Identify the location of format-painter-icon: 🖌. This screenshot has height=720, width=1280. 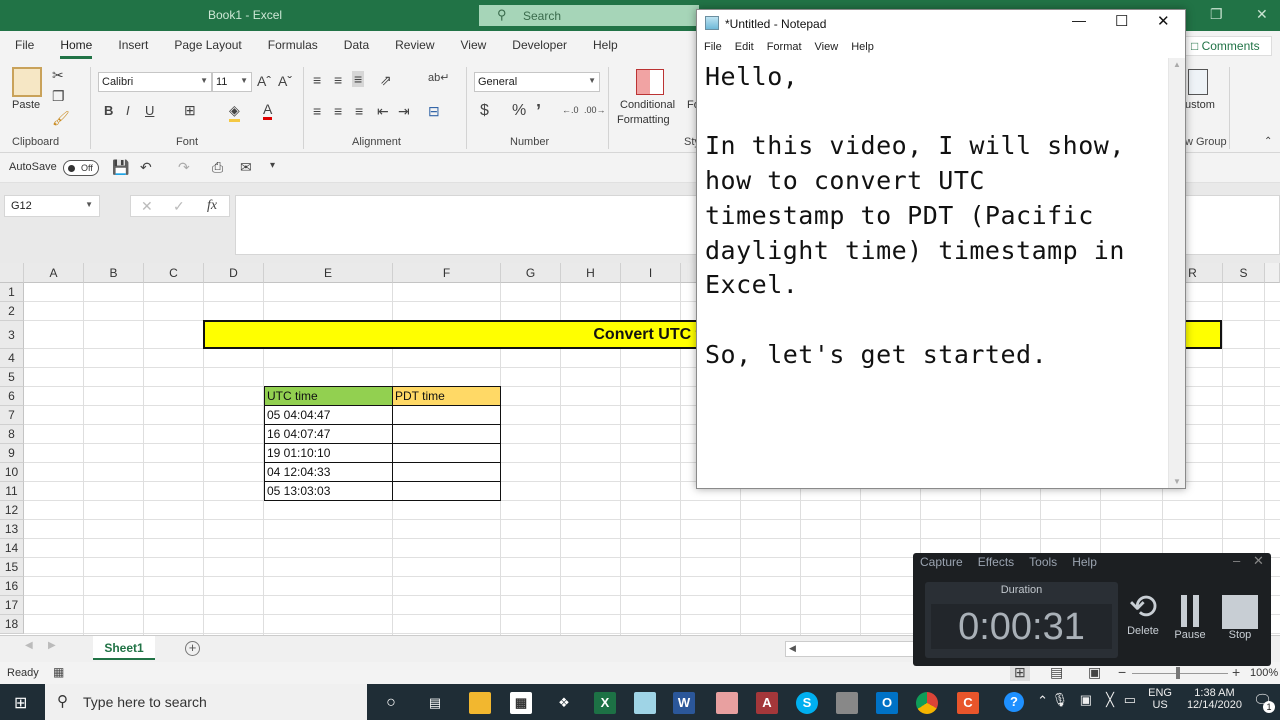
(61, 118).